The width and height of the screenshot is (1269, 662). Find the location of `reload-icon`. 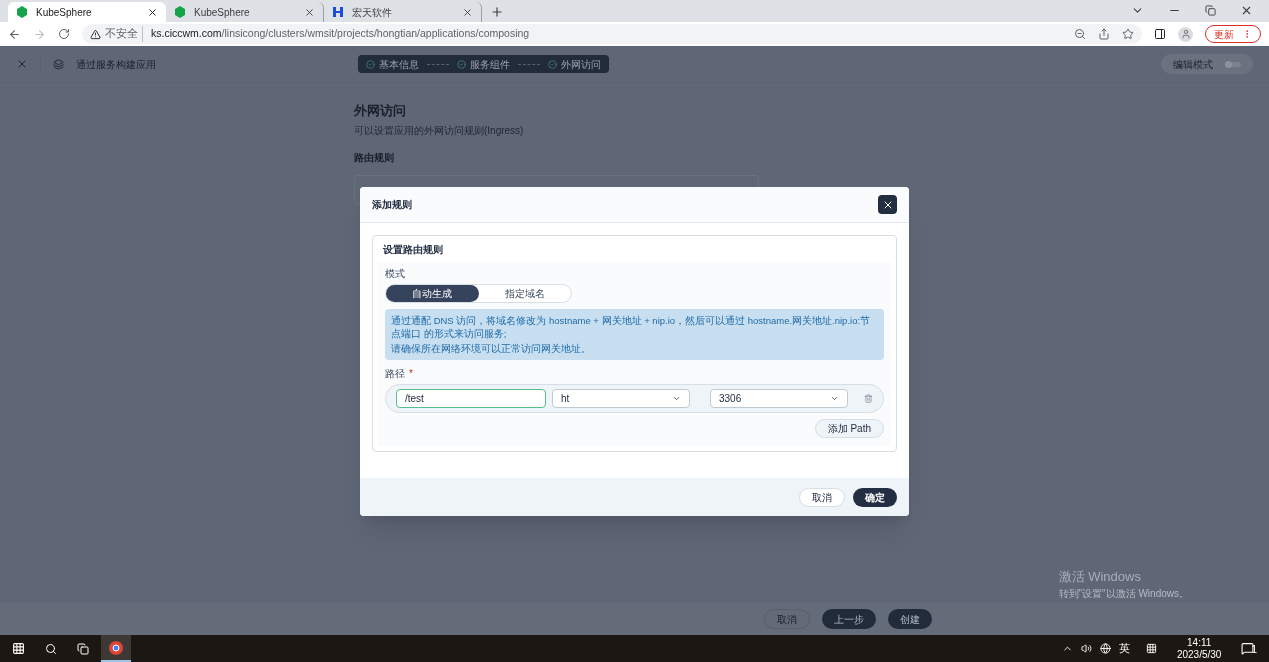

reload-icon is located at coordinates (64, 34).